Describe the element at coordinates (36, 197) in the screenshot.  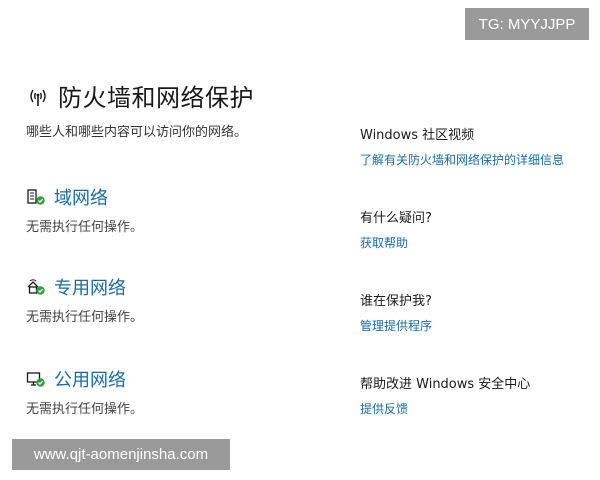
I see `domain-network-icon` at that location.